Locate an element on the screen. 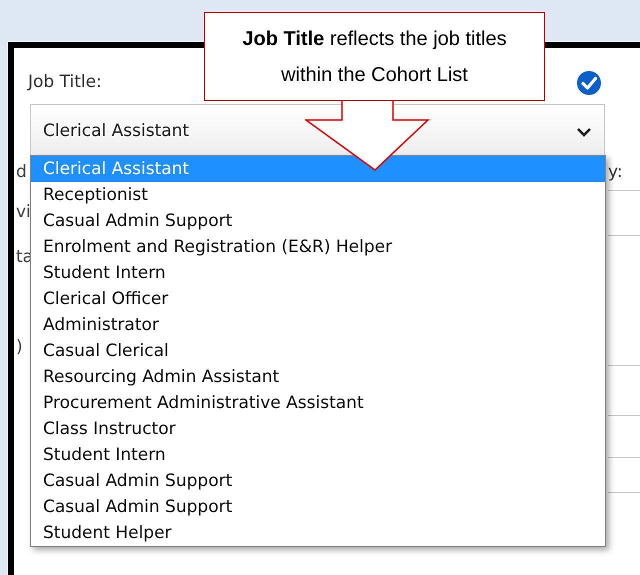  dropdown-option: Administrator is located at coordinates (318, 325).